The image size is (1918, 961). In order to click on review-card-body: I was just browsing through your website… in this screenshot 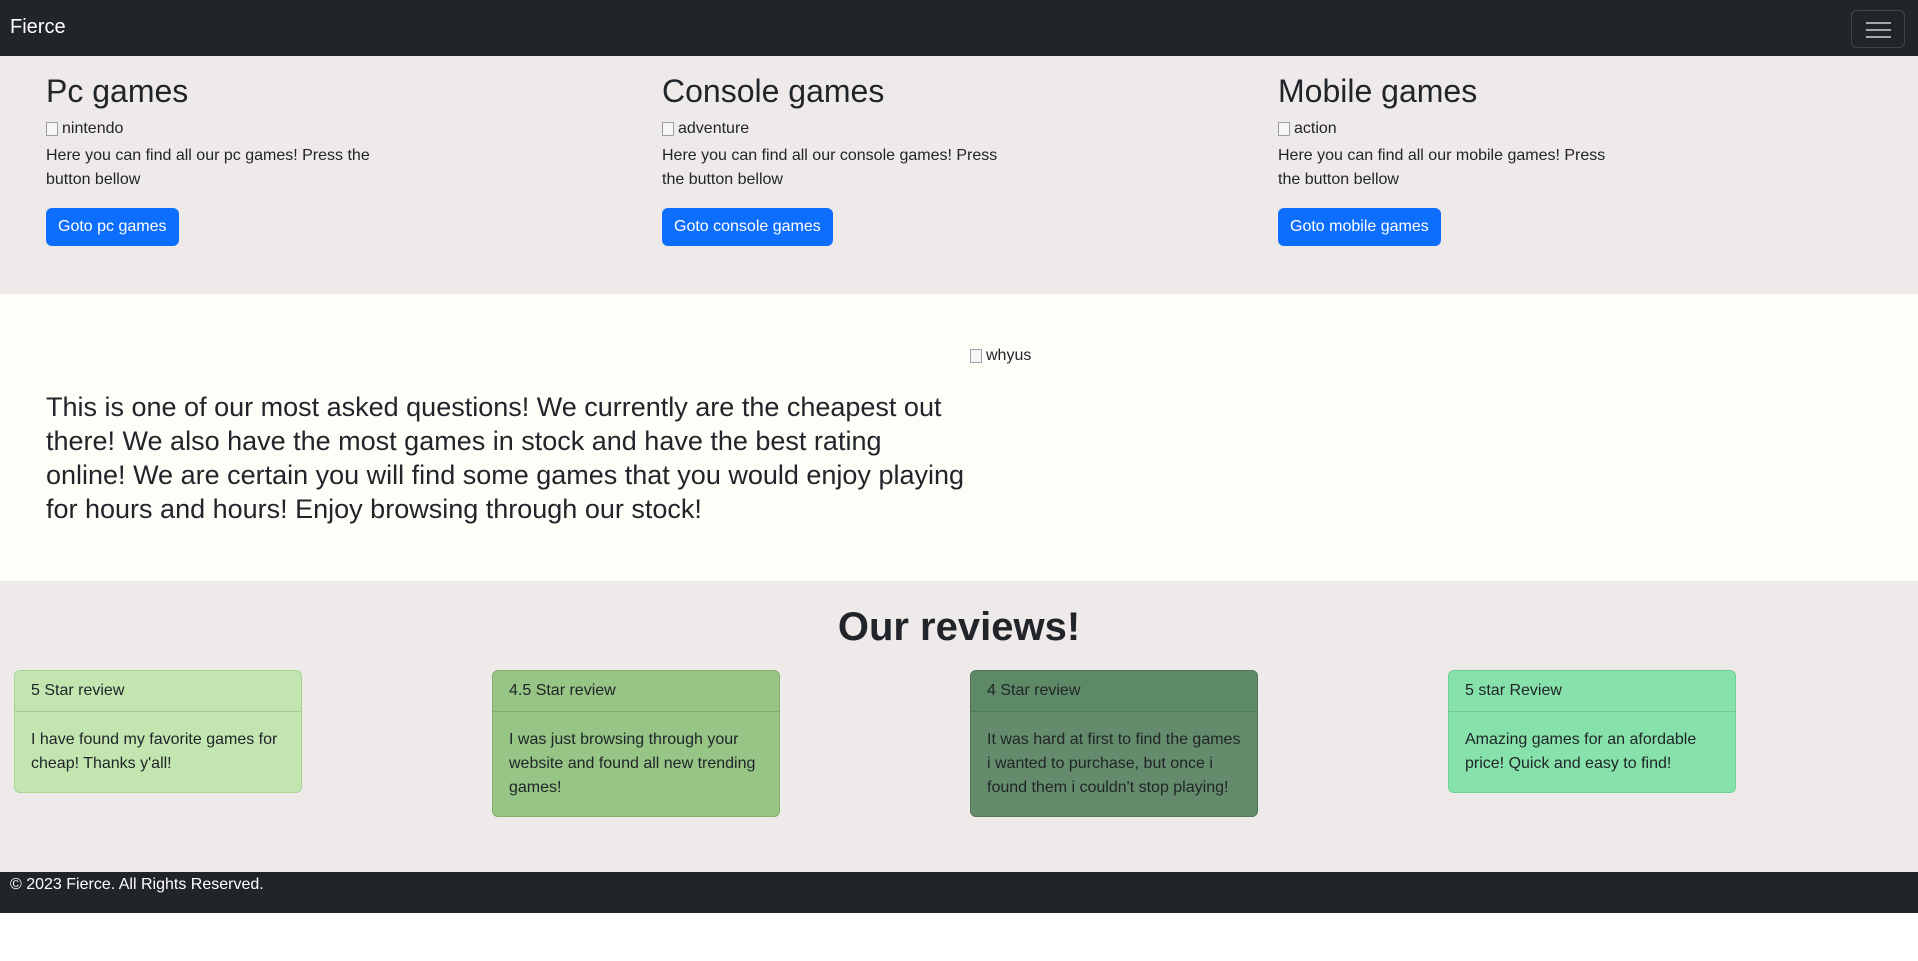, I will do `click(632, 763)`.